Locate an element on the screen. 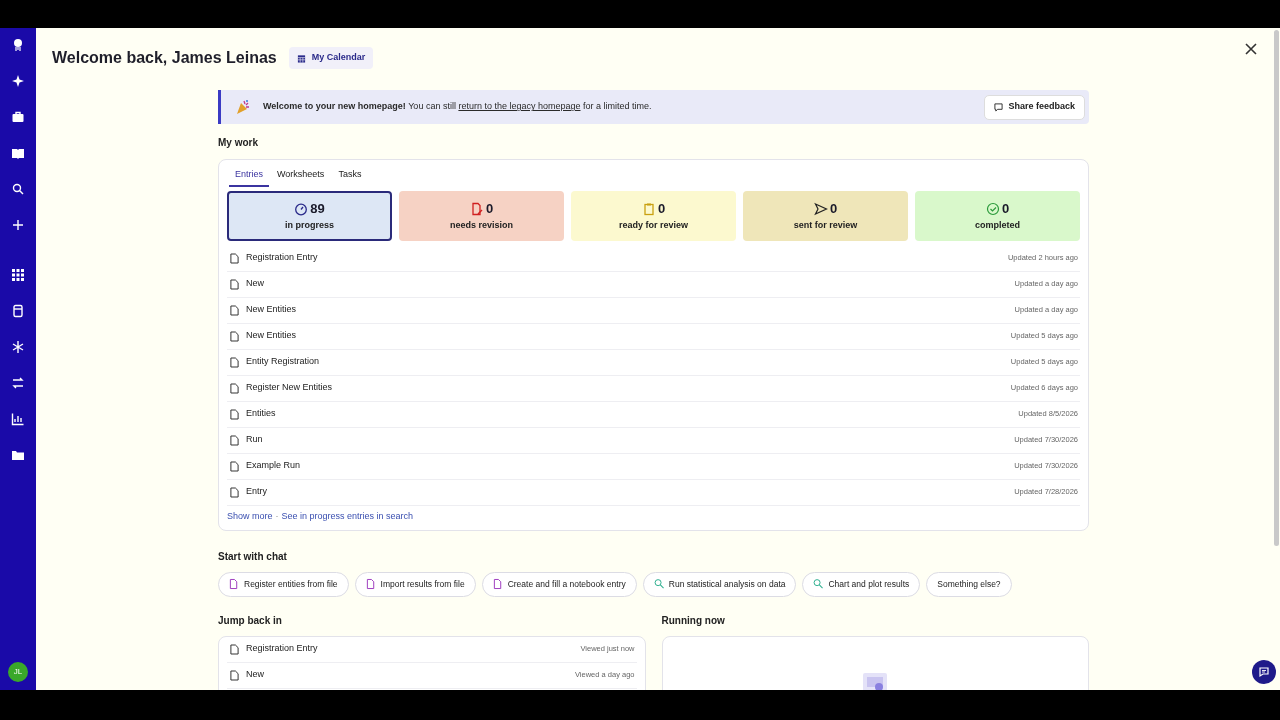  status-card: 0 completed is located at coordinates (997, 215).